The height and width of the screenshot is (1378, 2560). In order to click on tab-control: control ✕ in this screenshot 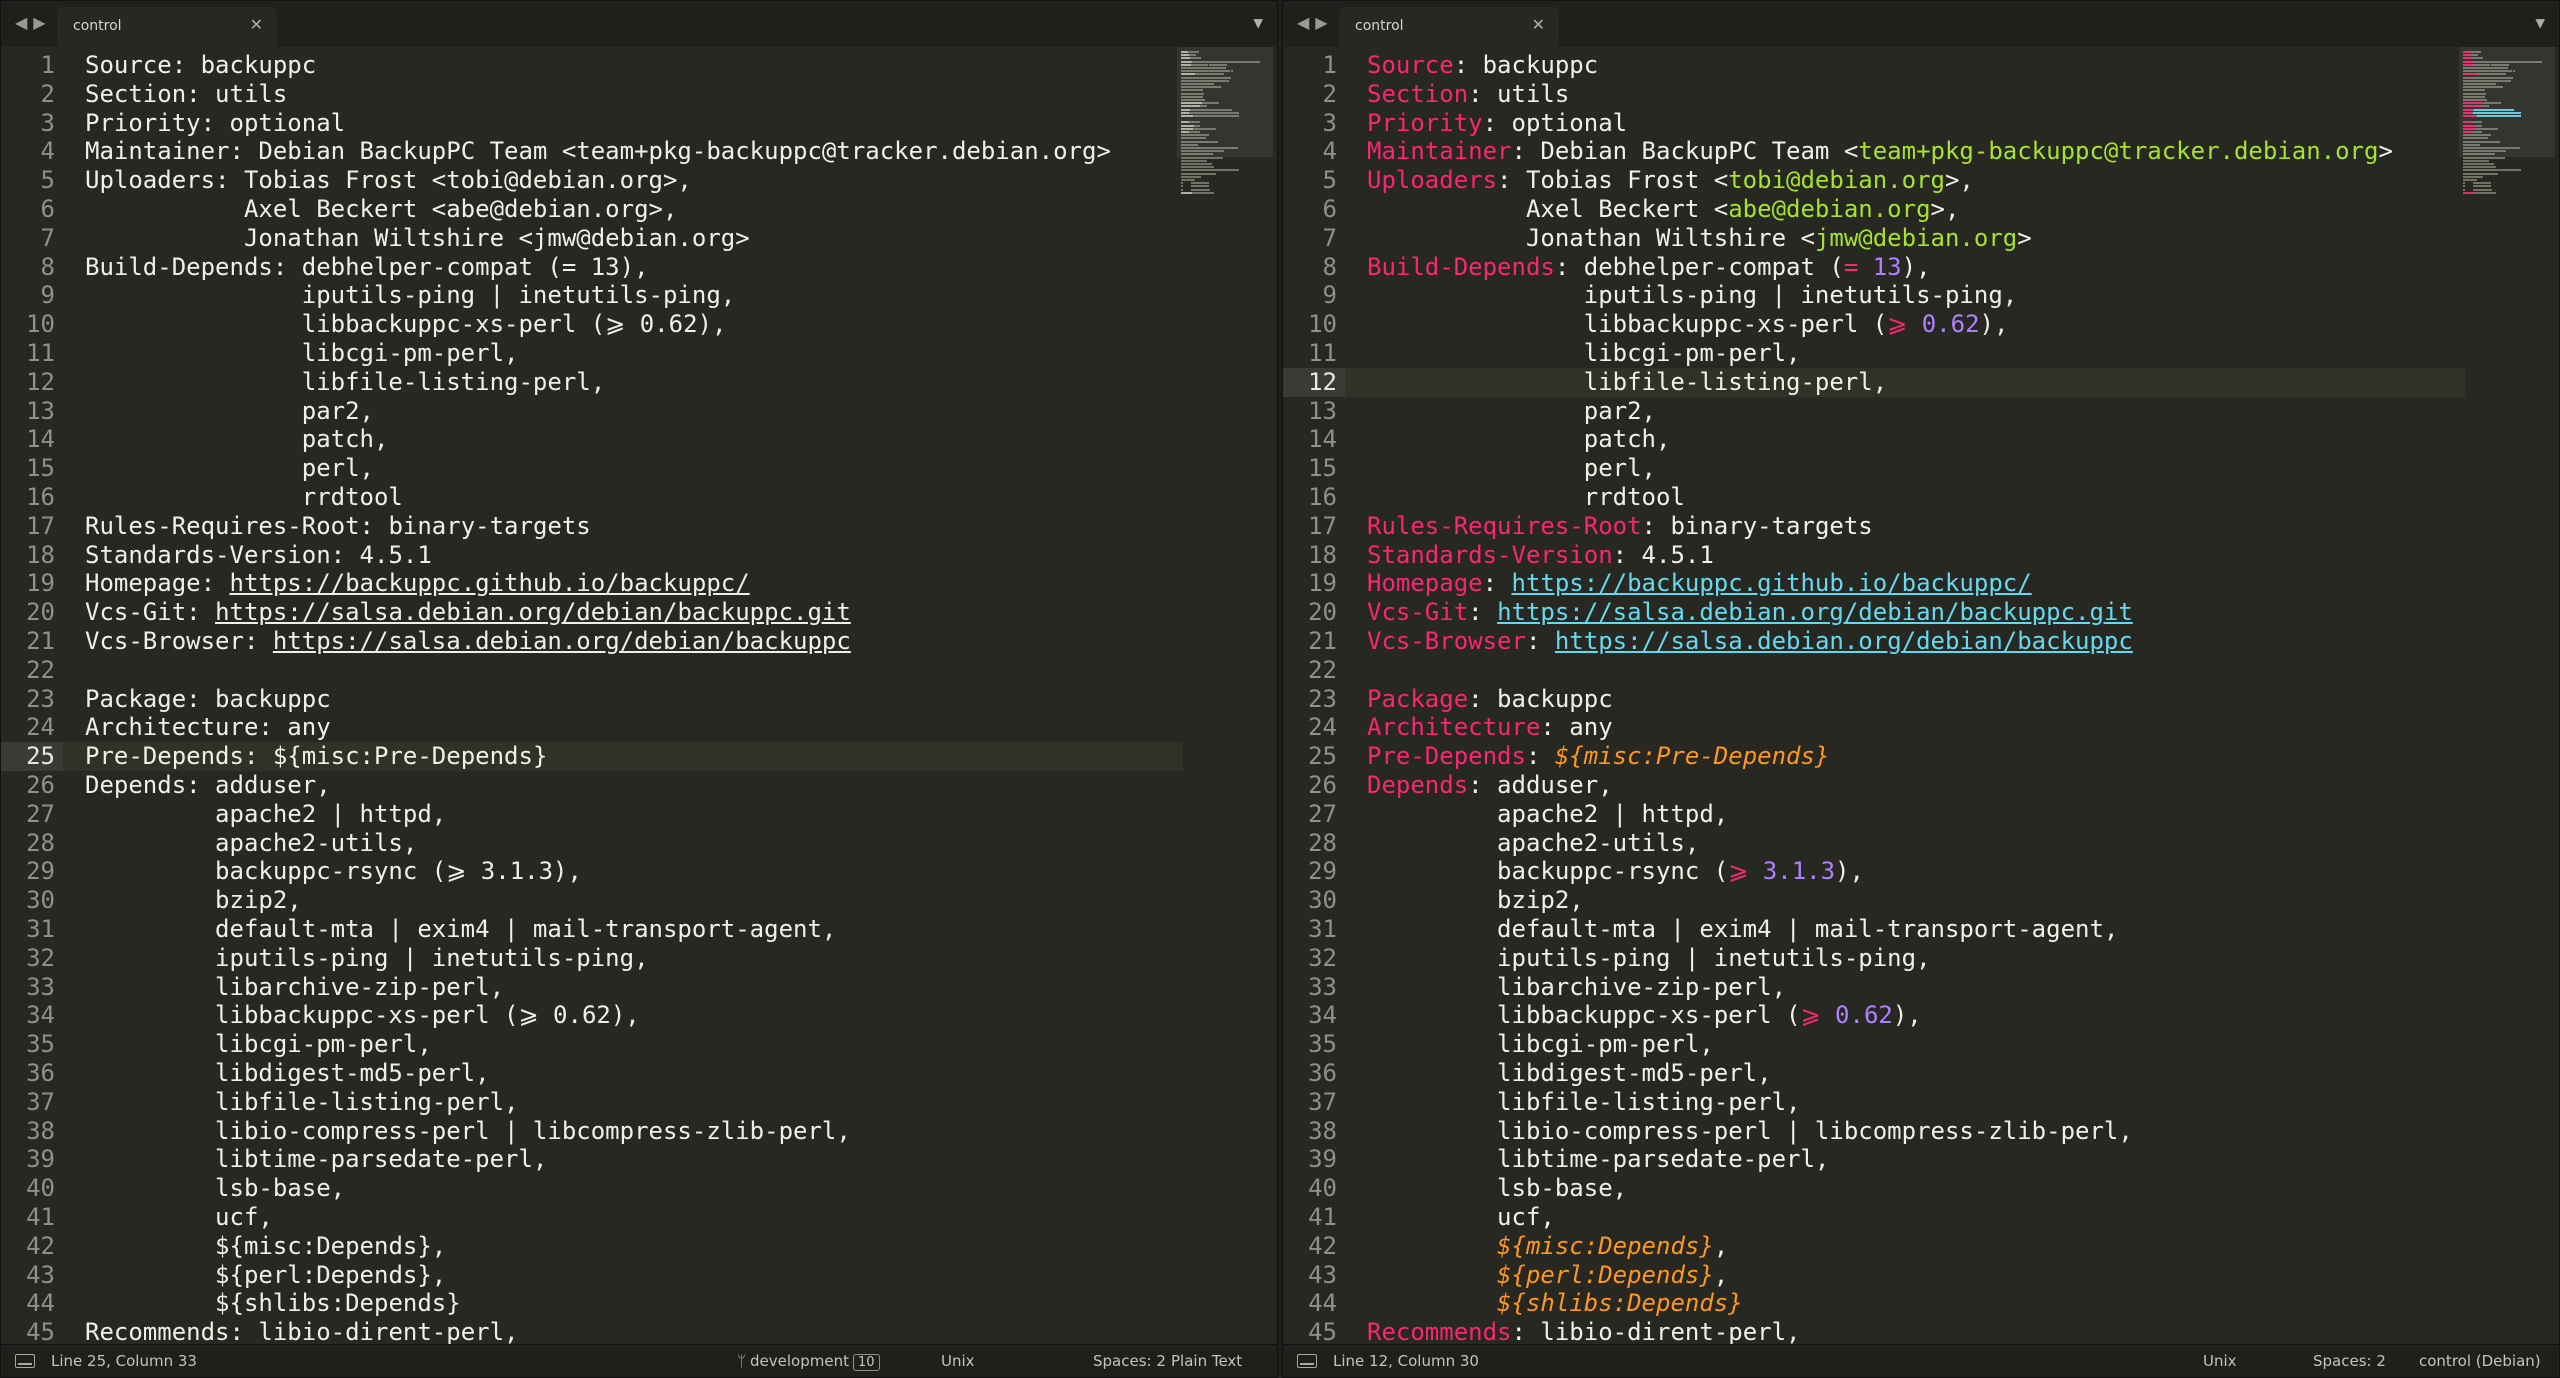, I will do `click(1449, 27)`.